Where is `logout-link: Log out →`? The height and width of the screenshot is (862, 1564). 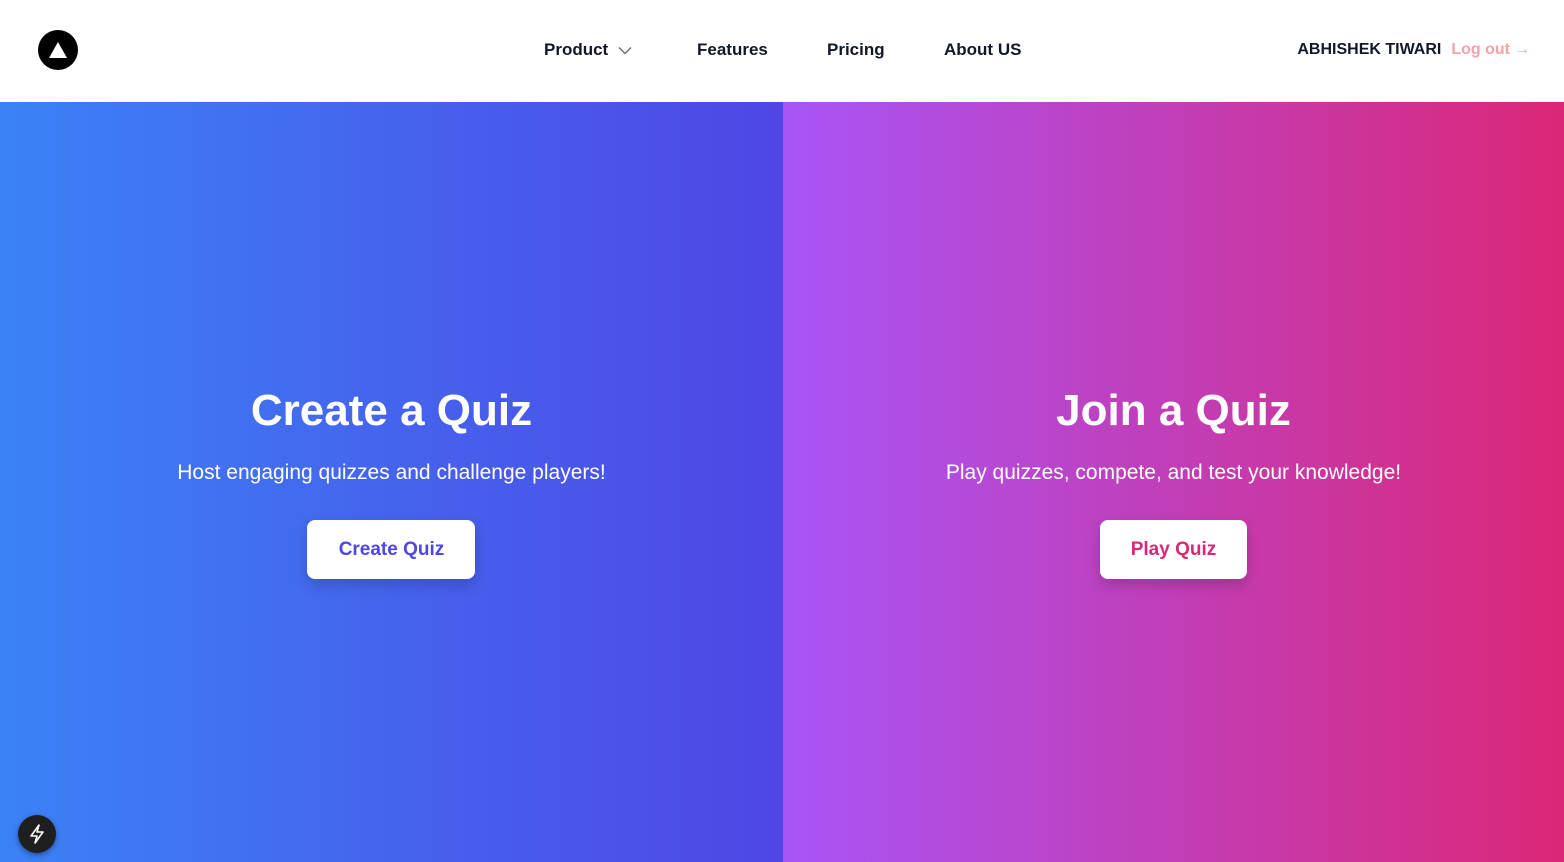
logout-link: Log out → is located at coordinates (1490, 50).